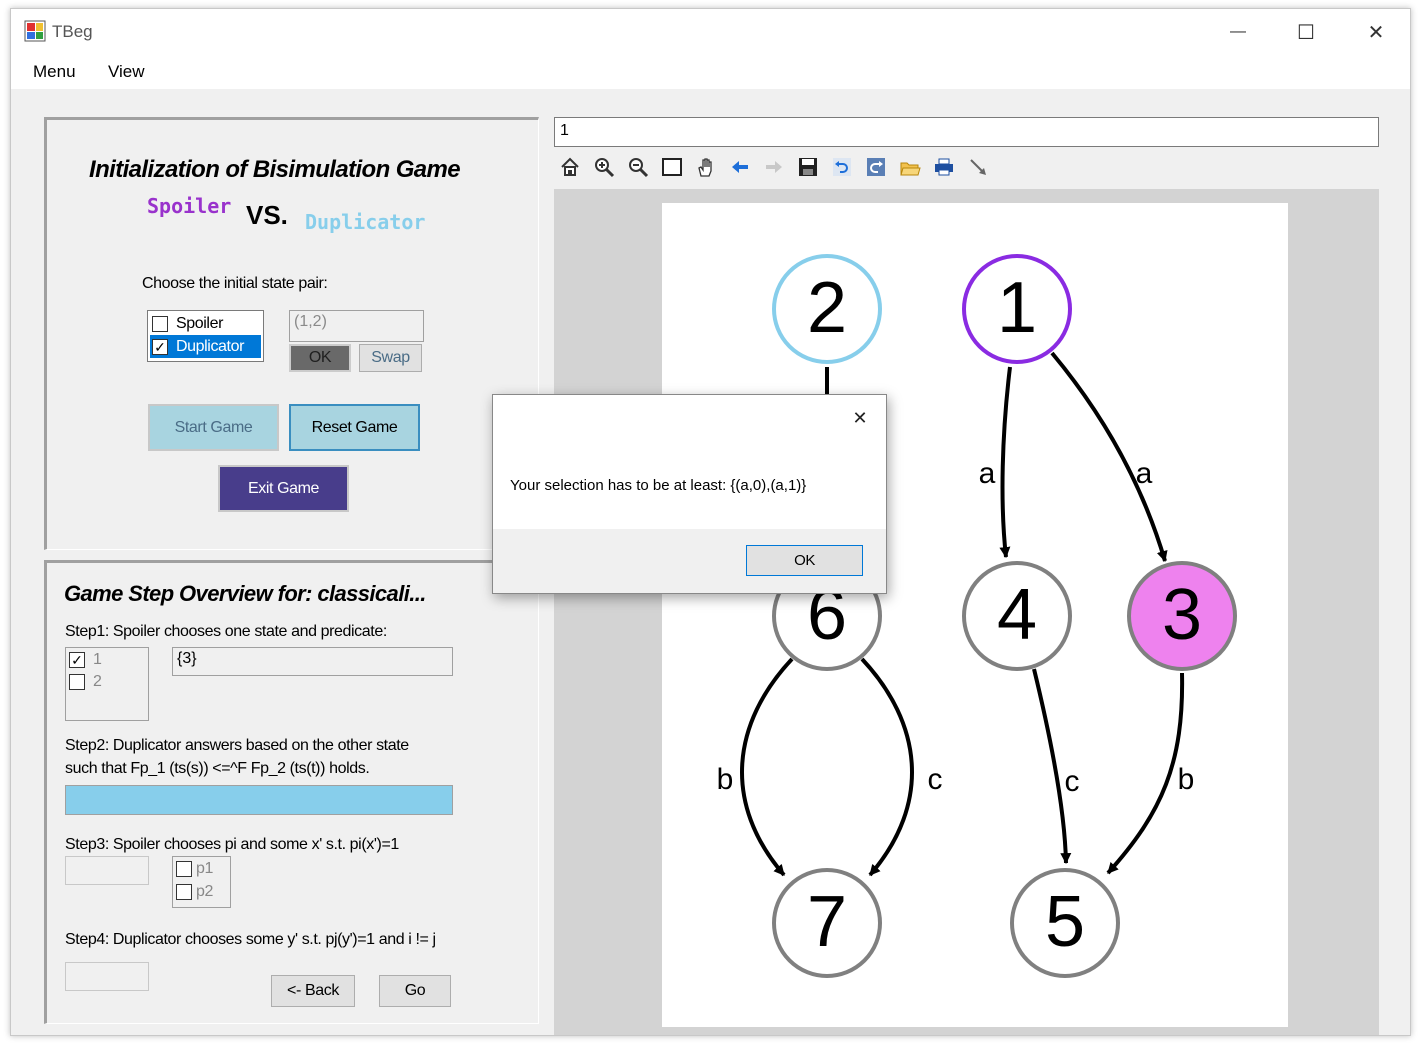 The height and width of the screenshot is (1044, 1420). What do you see at coordinates (160, 323) in the screenshot?
I see `spoiler-checkbox` at bounding box center [160, 323].